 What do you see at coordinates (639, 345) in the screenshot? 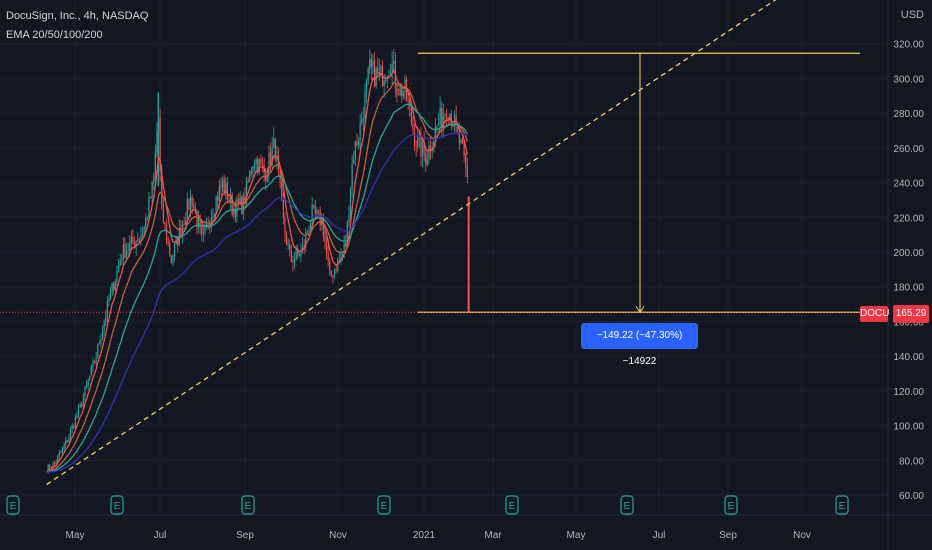
I see `measure-label: −149.22 (−47.30%) −14922` at bounding box center [639, 345].